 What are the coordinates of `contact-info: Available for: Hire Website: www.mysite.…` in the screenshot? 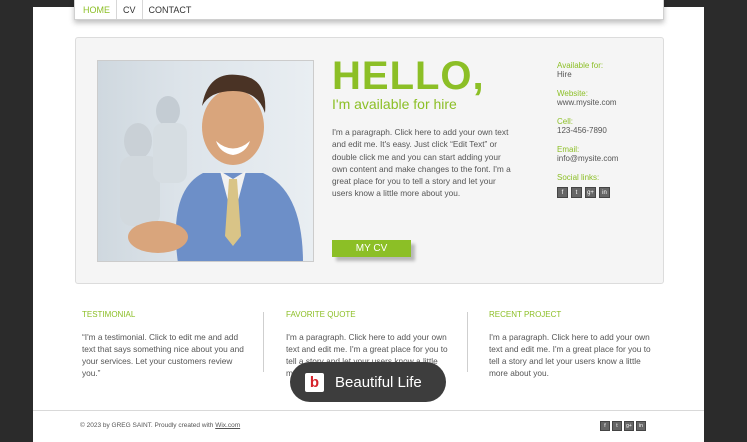 It's located at (607, 129).